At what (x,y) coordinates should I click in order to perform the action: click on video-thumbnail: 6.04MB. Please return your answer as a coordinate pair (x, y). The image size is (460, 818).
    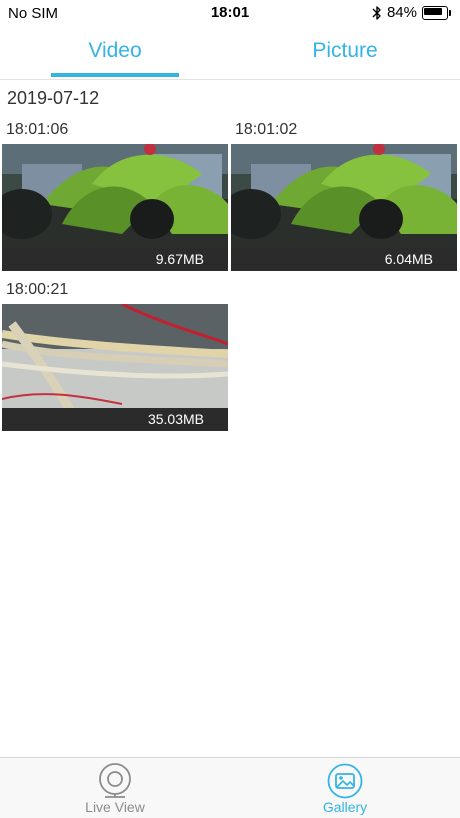
    Looking at the image, I should click on (344, 207).